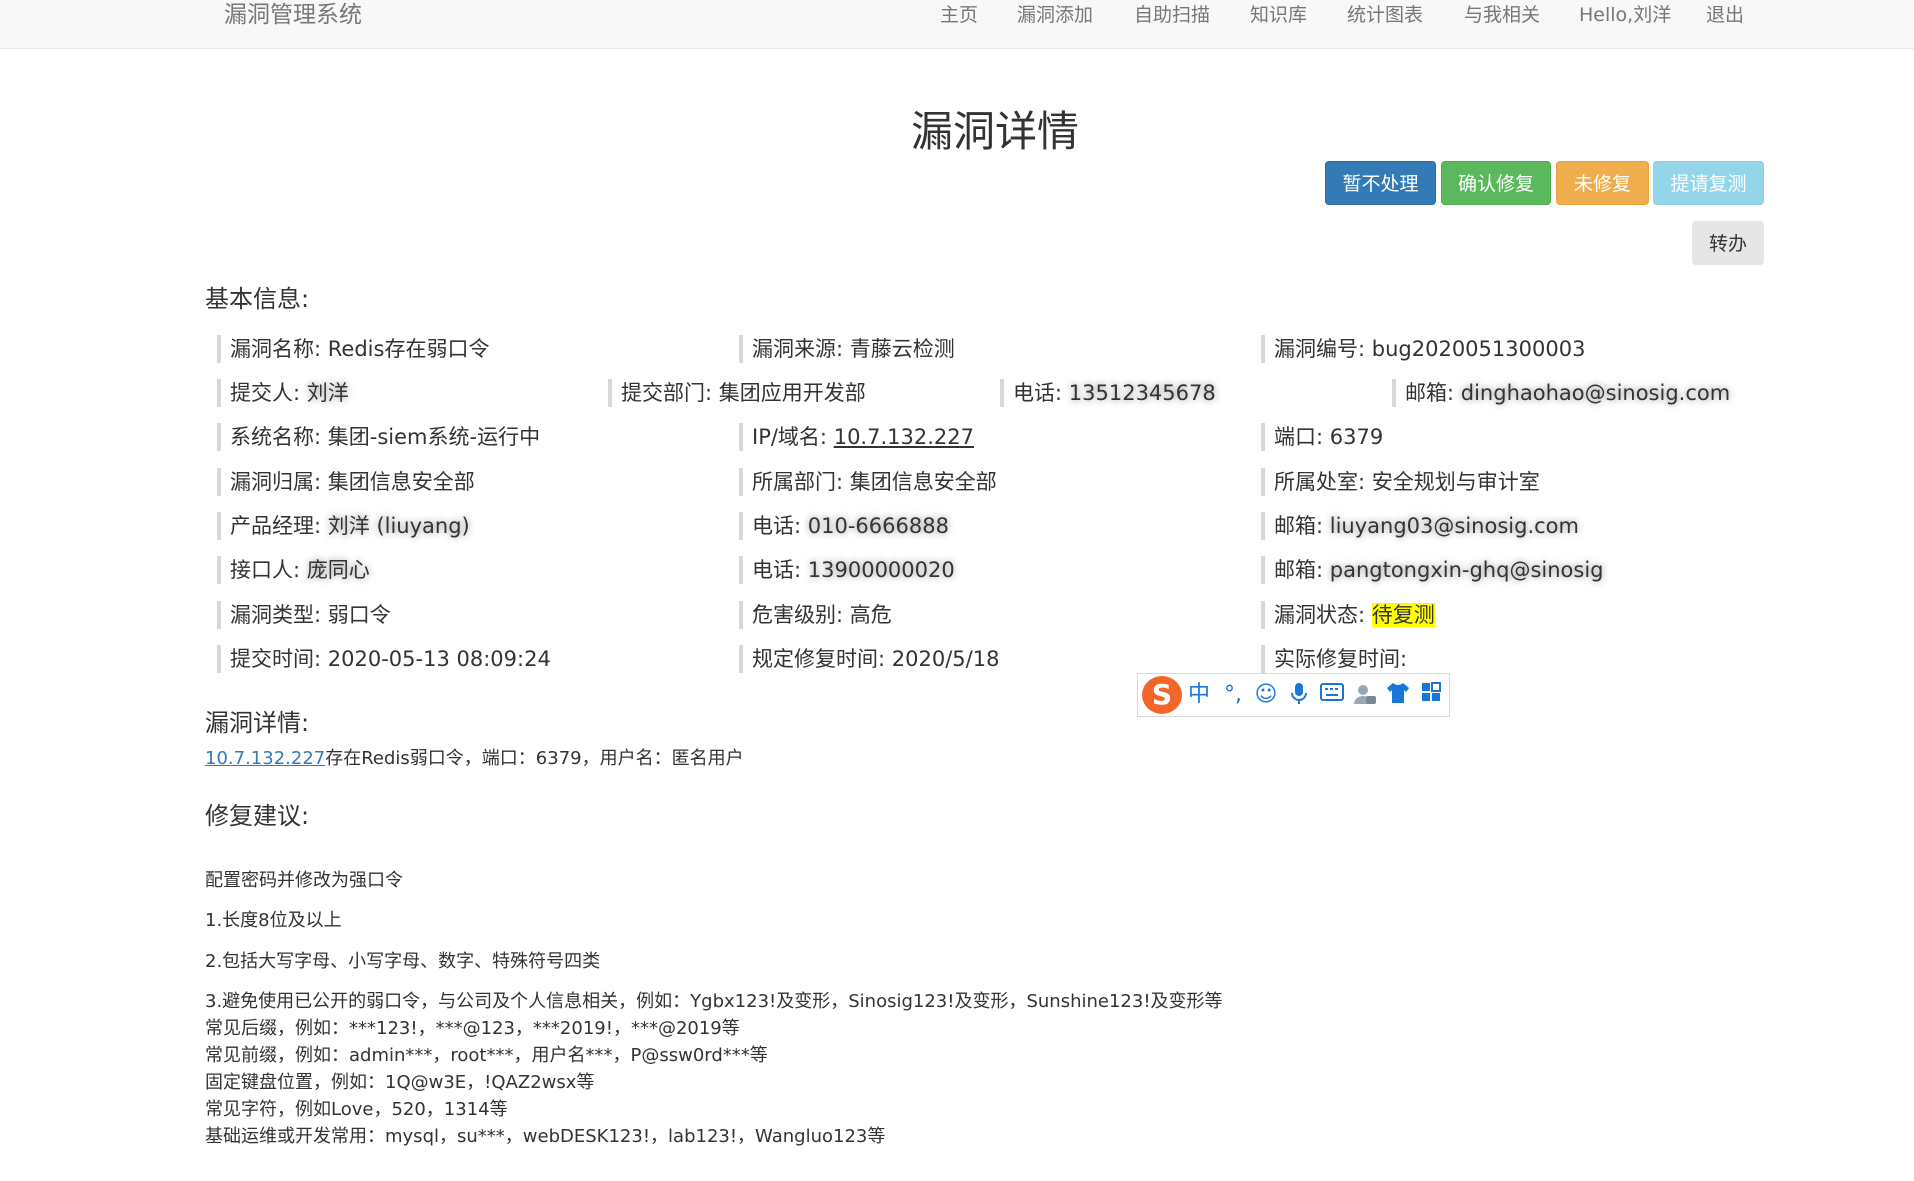 The width and height of the screenshot is (1914, 1181). I want to click on field-port: 端口: 6379, so click(1322, 437).